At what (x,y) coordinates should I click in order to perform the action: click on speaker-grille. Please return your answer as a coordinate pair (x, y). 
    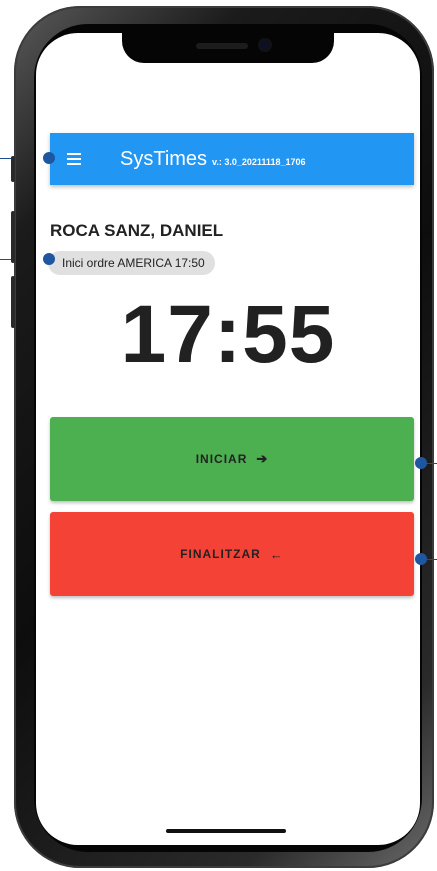
    Looking at the image, I should click on (222, 46).